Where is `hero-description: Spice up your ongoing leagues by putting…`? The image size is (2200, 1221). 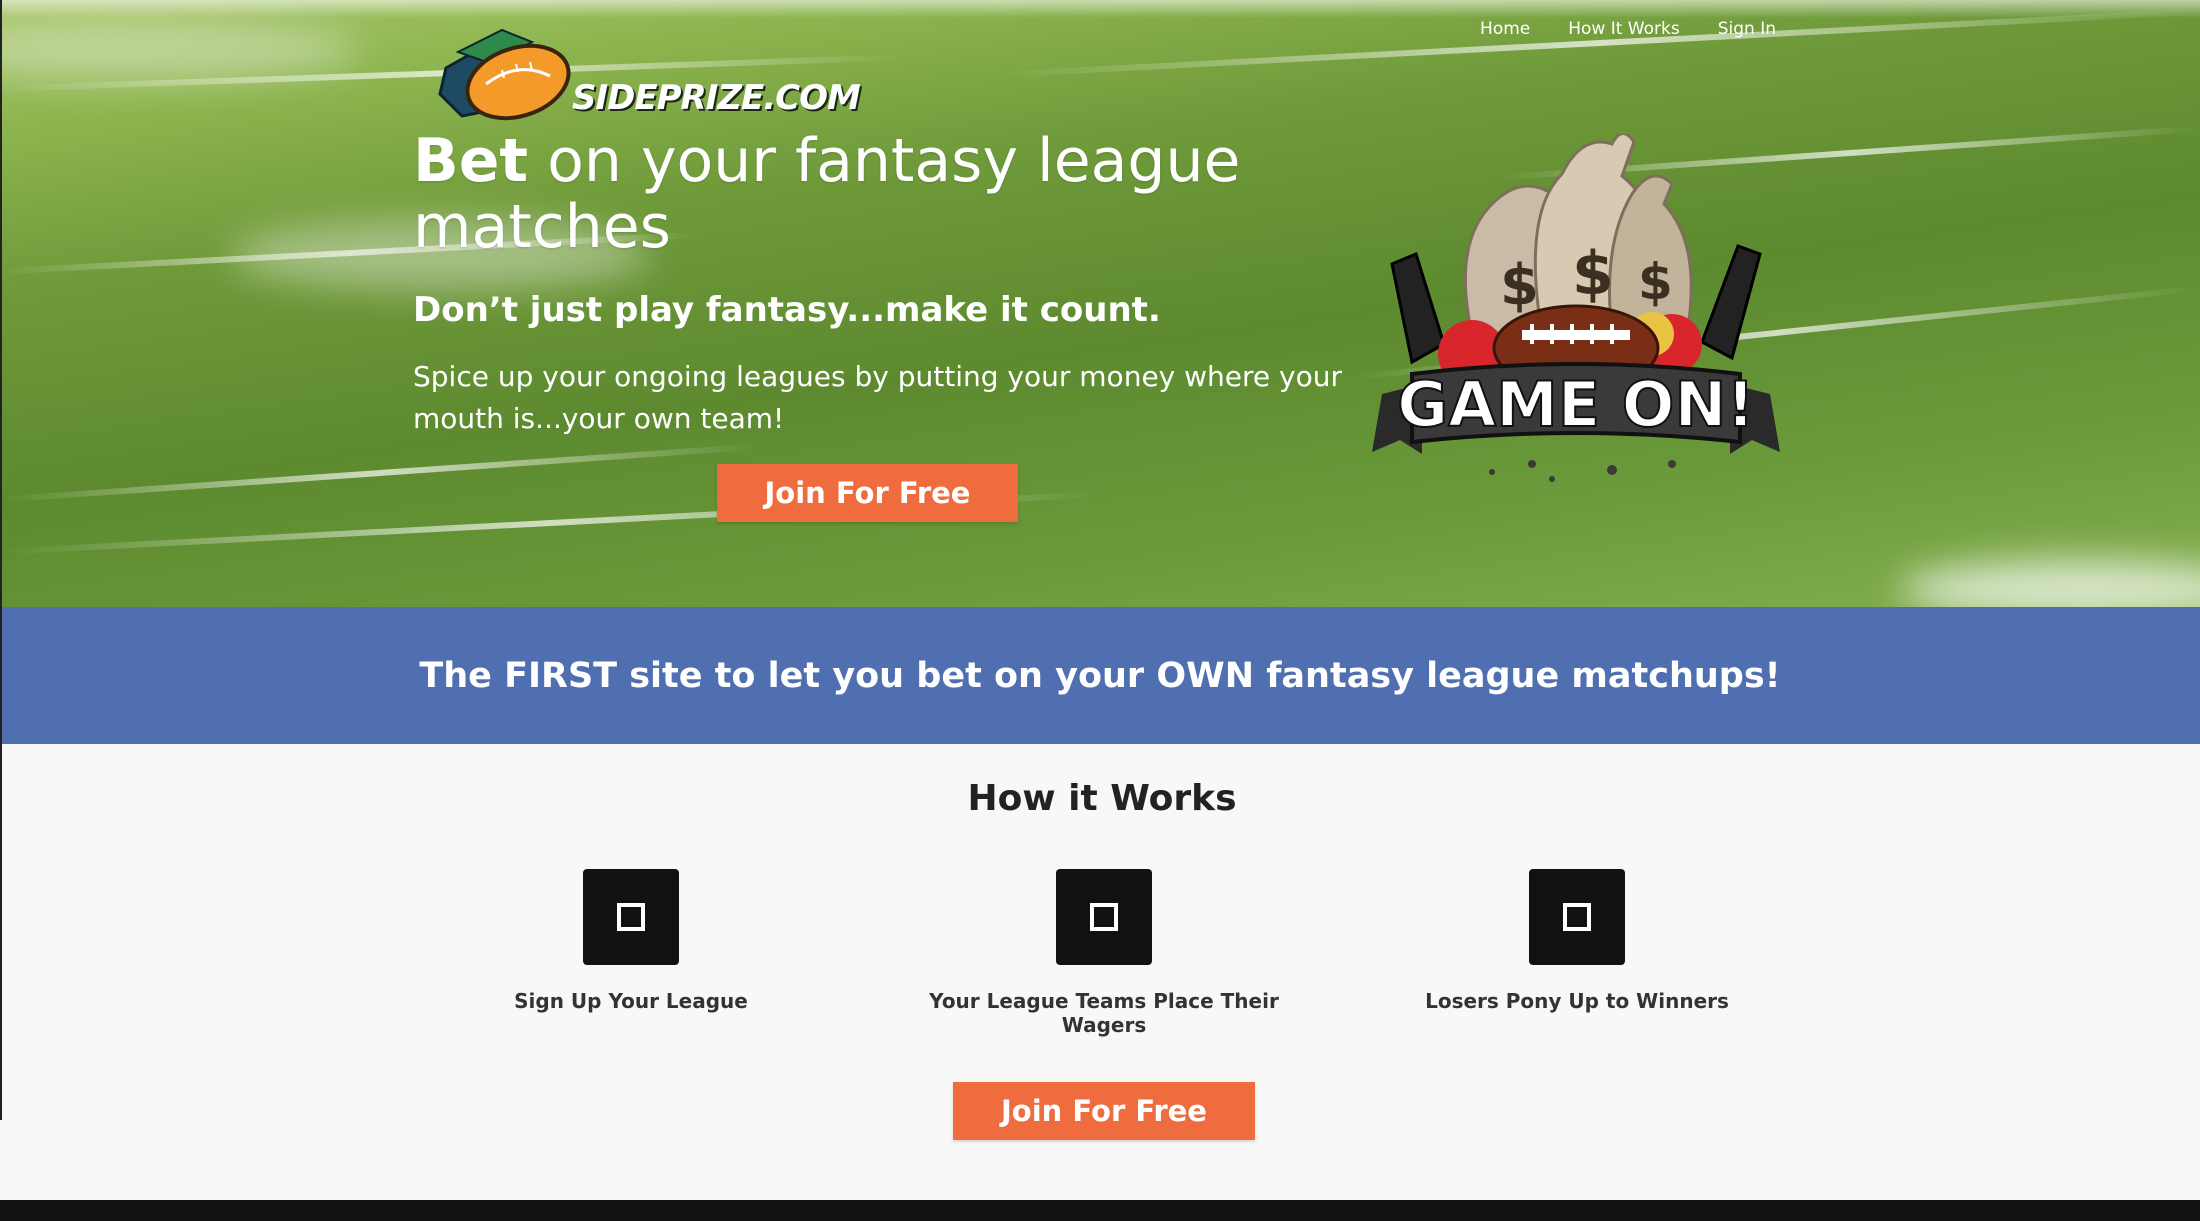
hero-description: Spice up your ongoing leagues by putting… is located at coordinates (877, 397).